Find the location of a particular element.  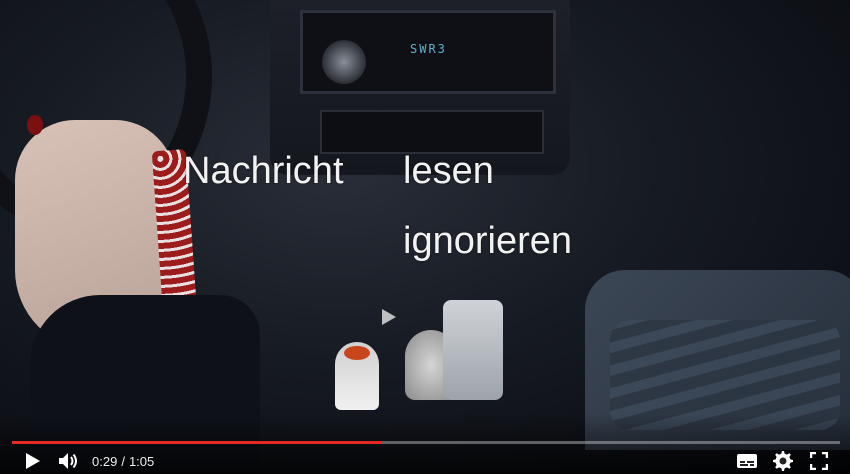

duration: 1:05 is located at coordinates (141, 461).